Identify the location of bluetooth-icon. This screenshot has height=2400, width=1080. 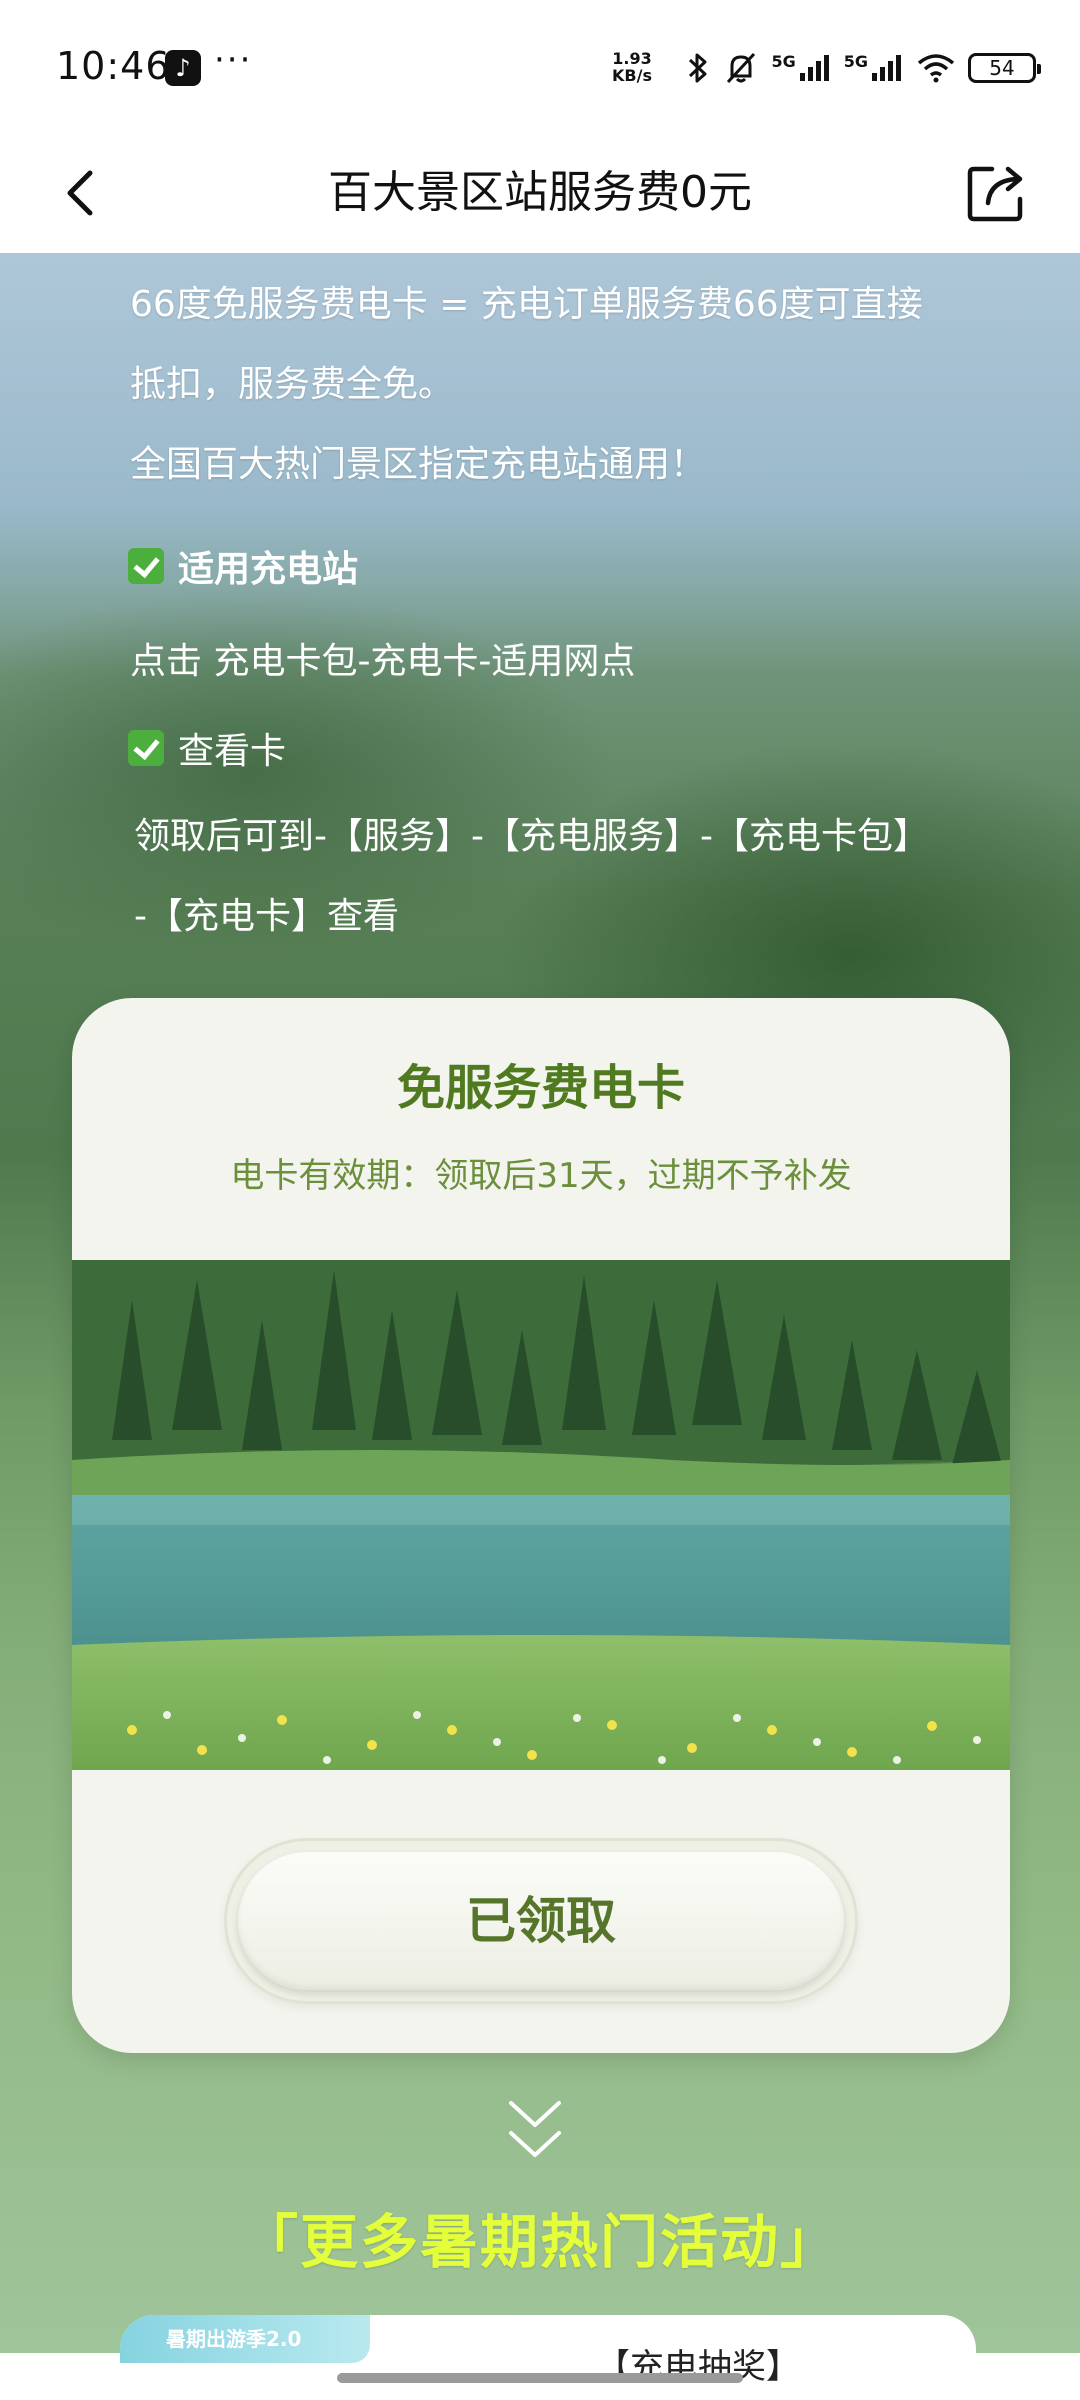
(698, 68).